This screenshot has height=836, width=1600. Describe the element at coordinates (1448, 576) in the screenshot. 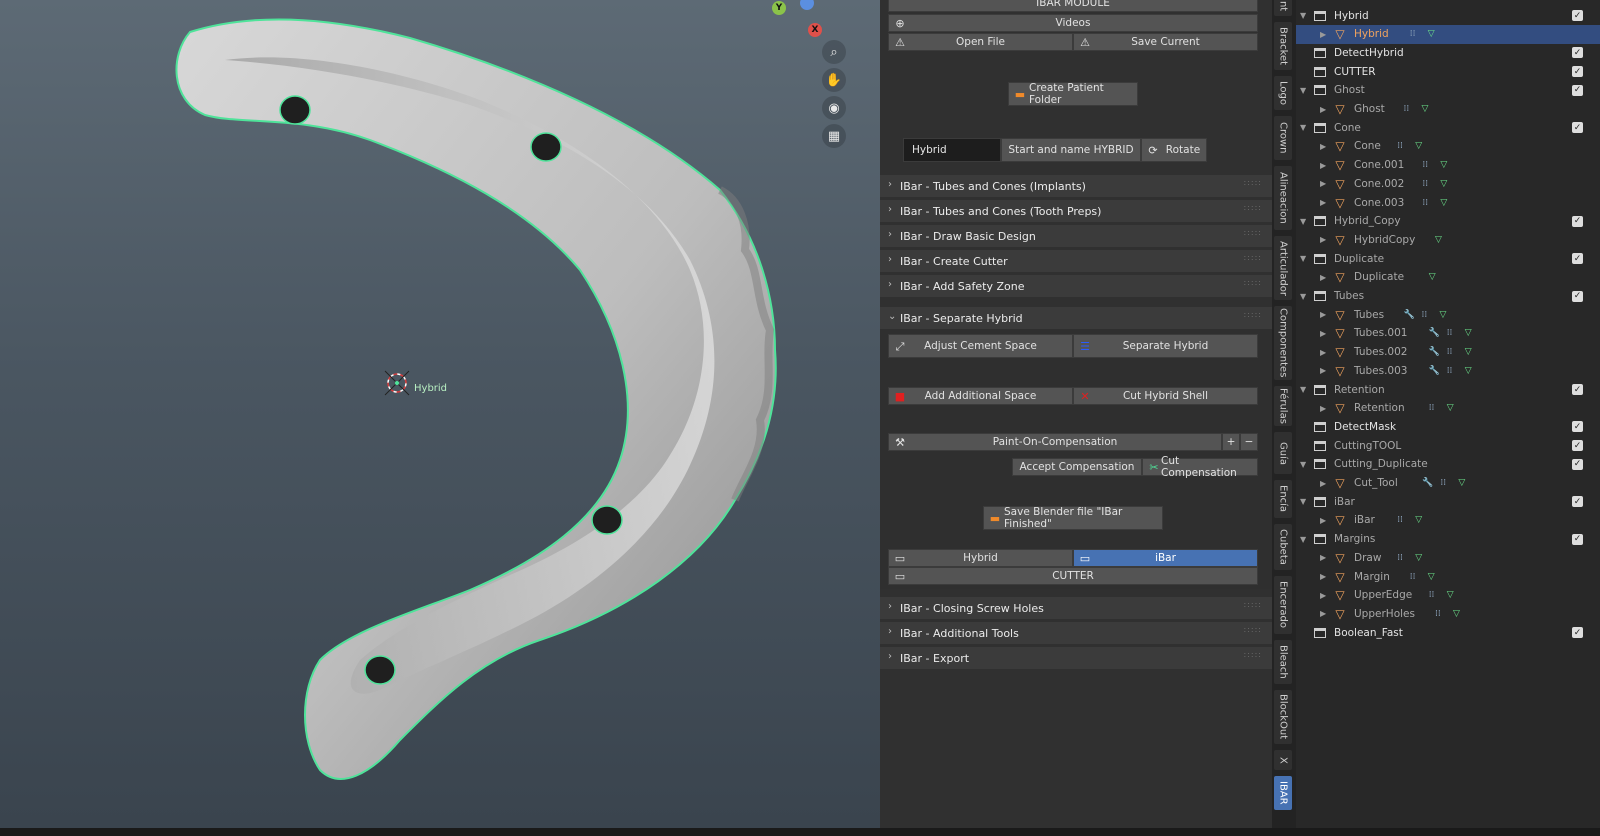

I see `outliner-item: ▶ ▽ Margin ⁞⁞ ▽` at that location.